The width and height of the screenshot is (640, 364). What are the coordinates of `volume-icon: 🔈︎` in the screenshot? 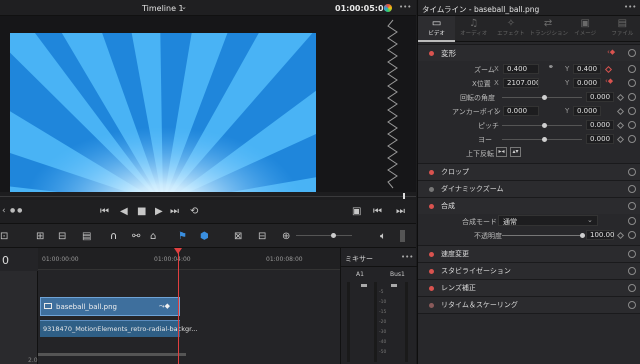 It's located at (383, 236).